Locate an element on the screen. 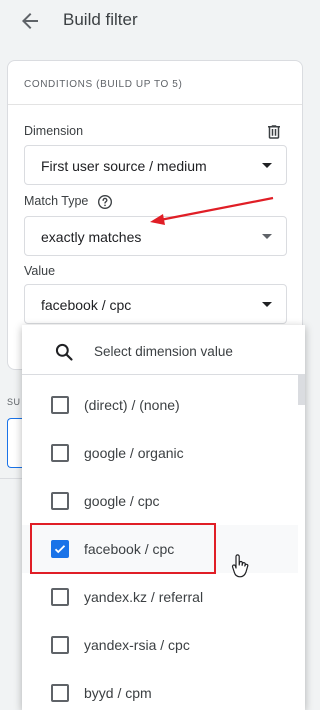  dimension-label: Dimension is located at coordinates (54, 131).